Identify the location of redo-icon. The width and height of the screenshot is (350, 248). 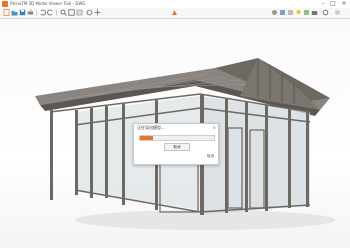
(50, 12).